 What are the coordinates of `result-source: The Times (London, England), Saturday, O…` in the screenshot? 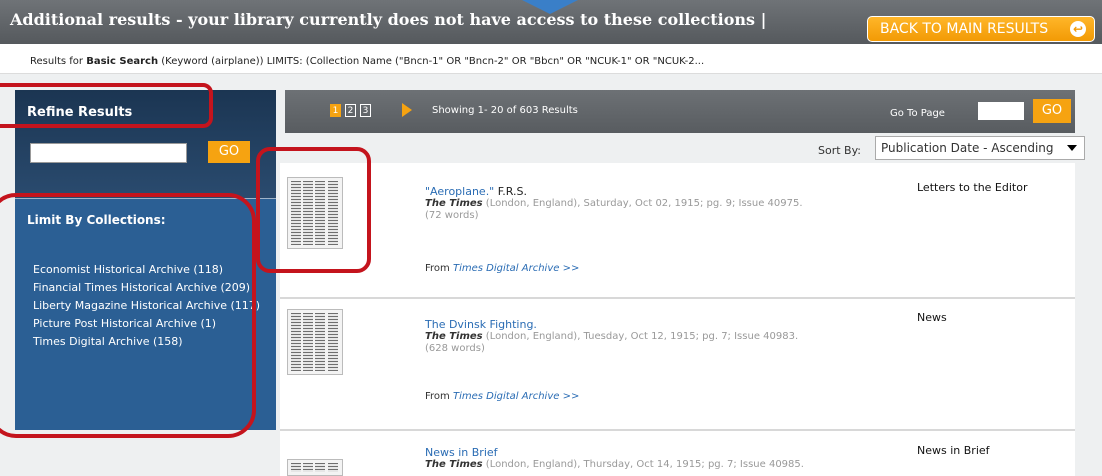 It's located at (660, 210).